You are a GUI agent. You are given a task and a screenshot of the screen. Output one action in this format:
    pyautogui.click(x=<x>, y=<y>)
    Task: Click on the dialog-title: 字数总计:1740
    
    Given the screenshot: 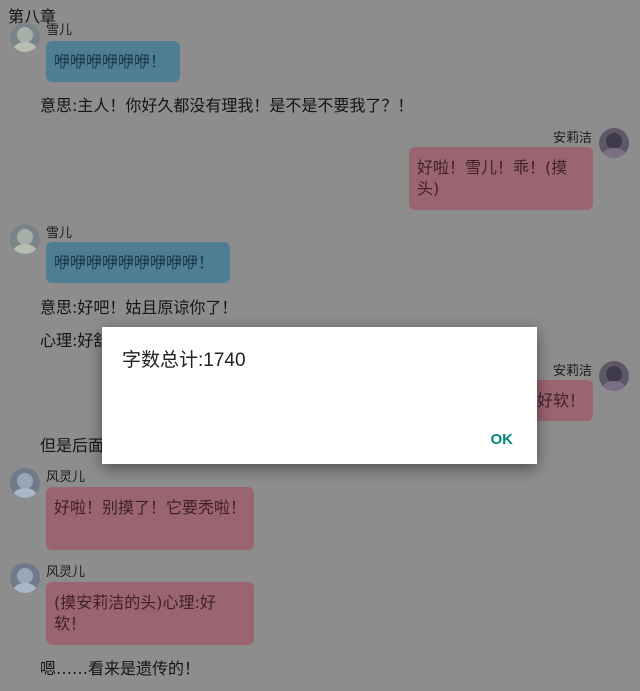 What is the action you would take?
    pyautogui.click(x=184, y=360)
    